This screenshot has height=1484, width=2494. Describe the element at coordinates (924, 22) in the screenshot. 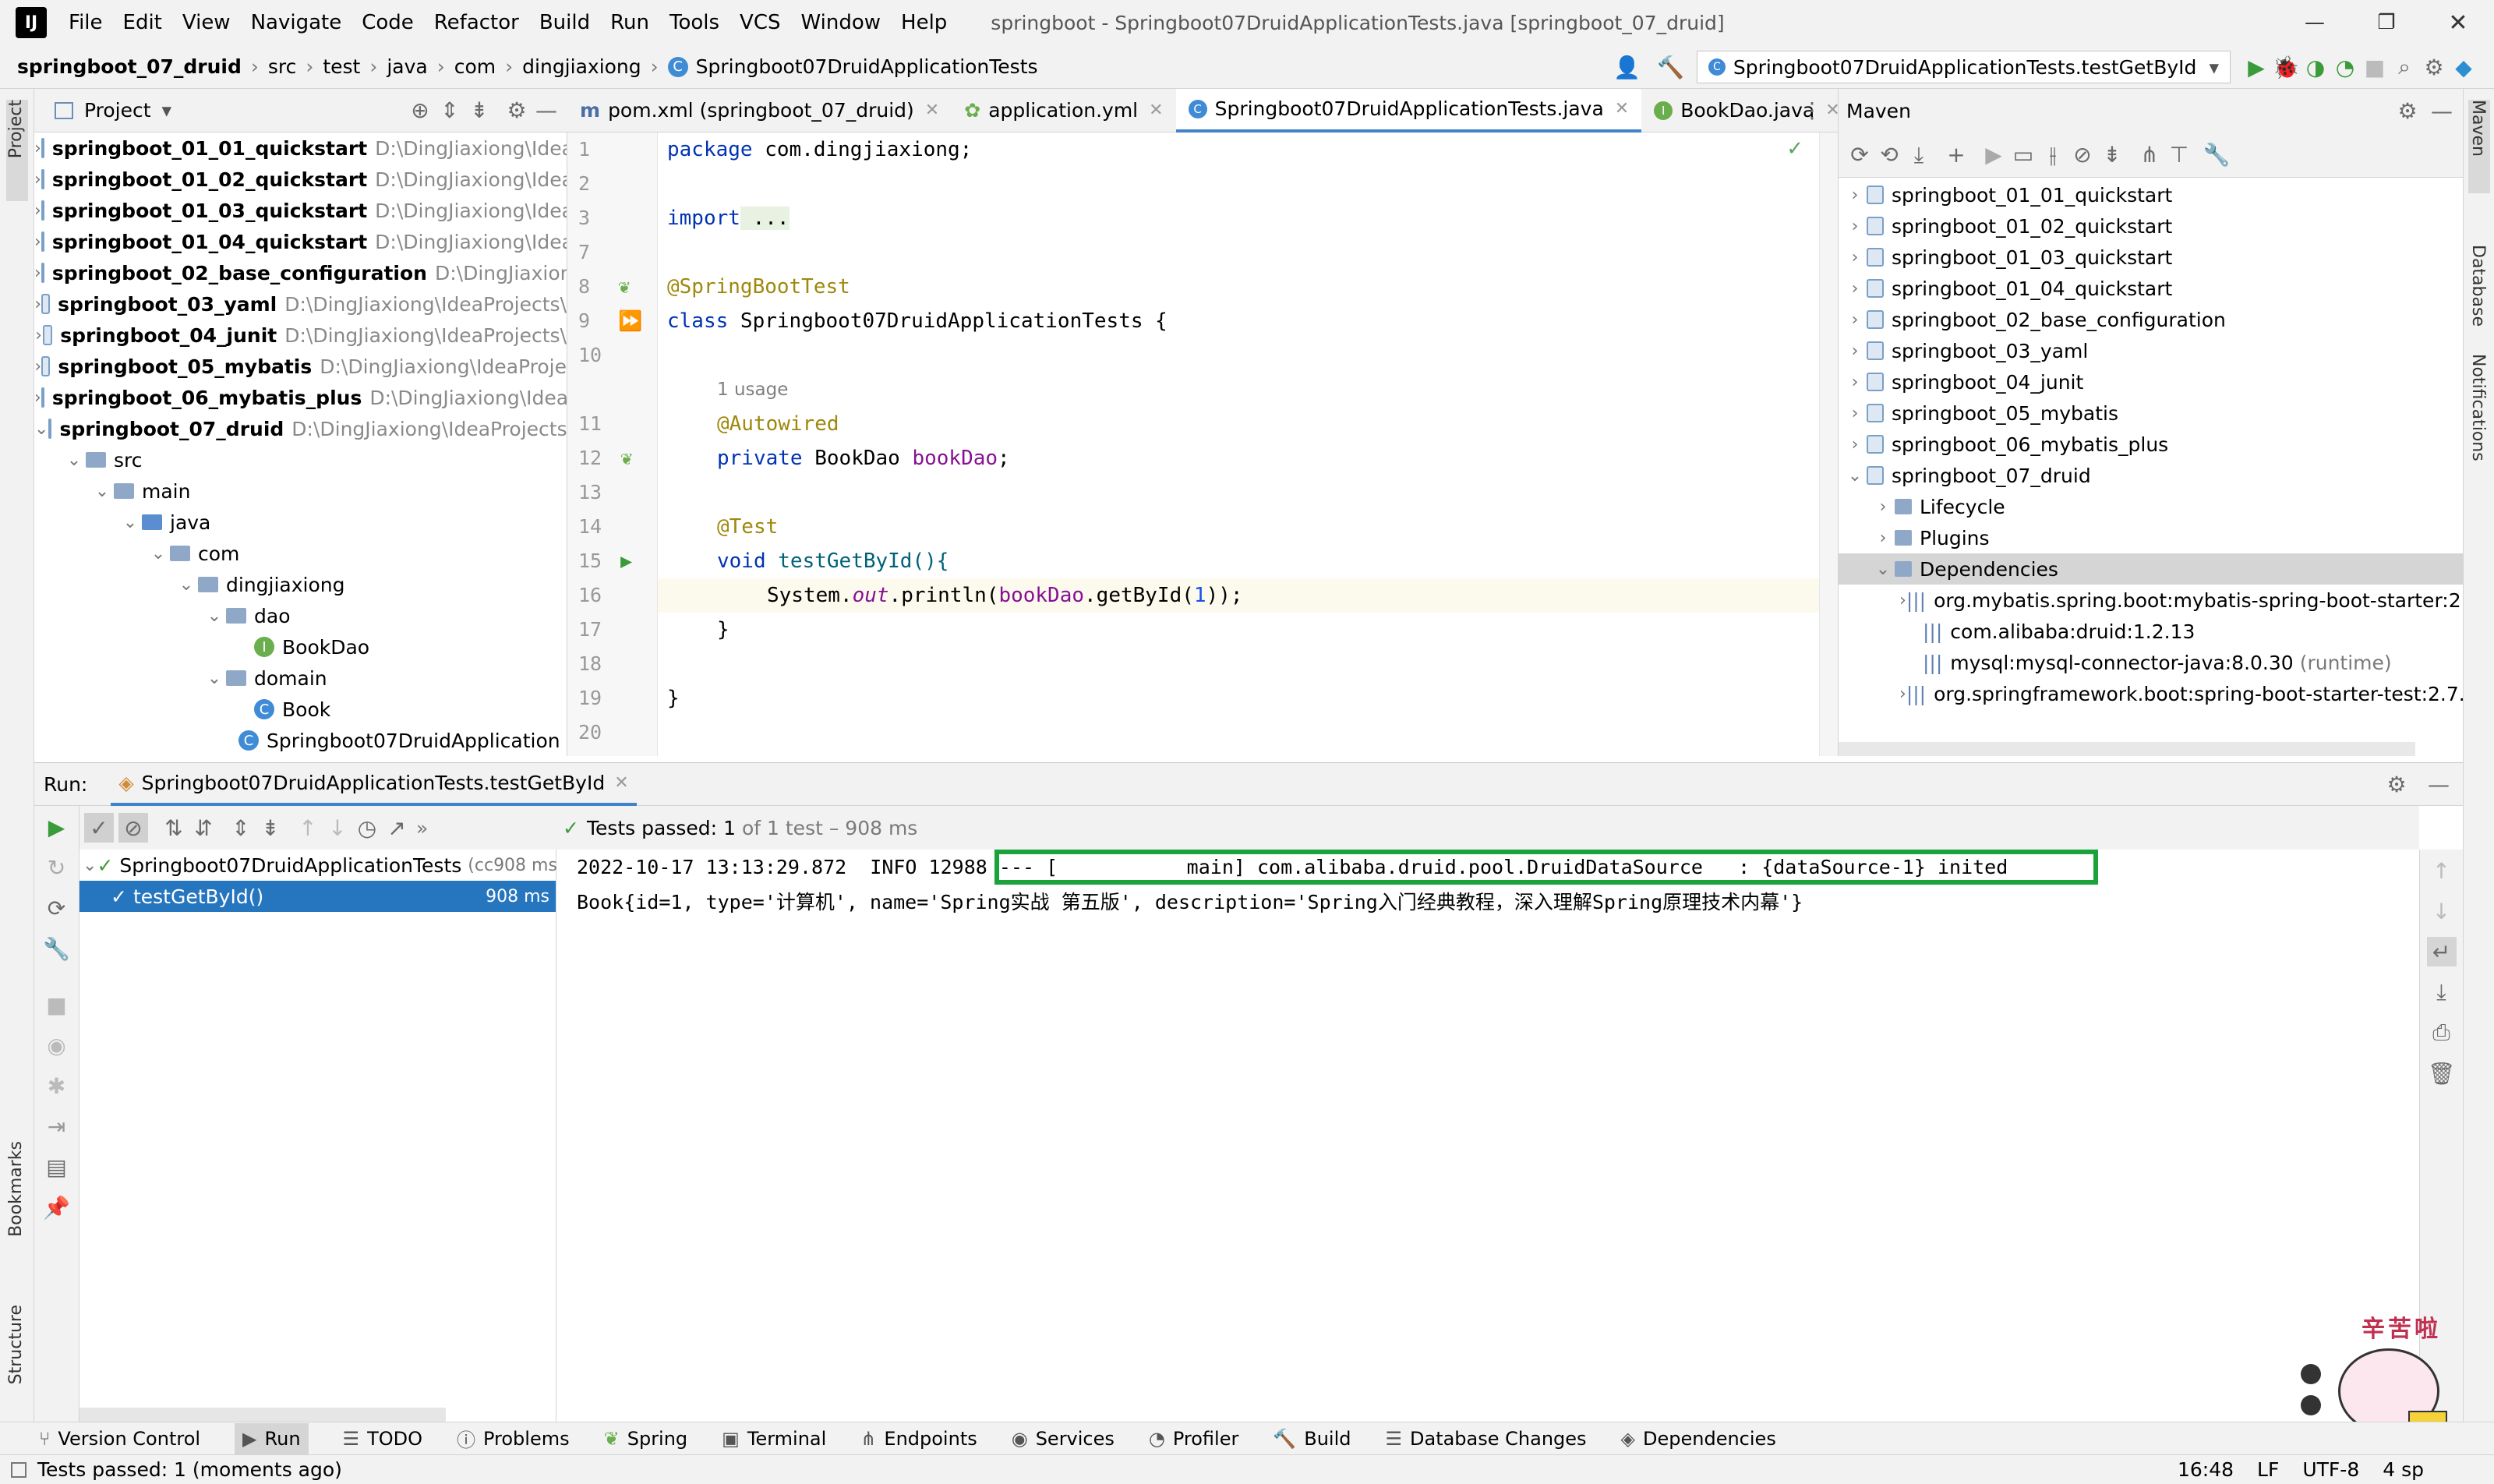

I see `menu-help: Help` at that location.